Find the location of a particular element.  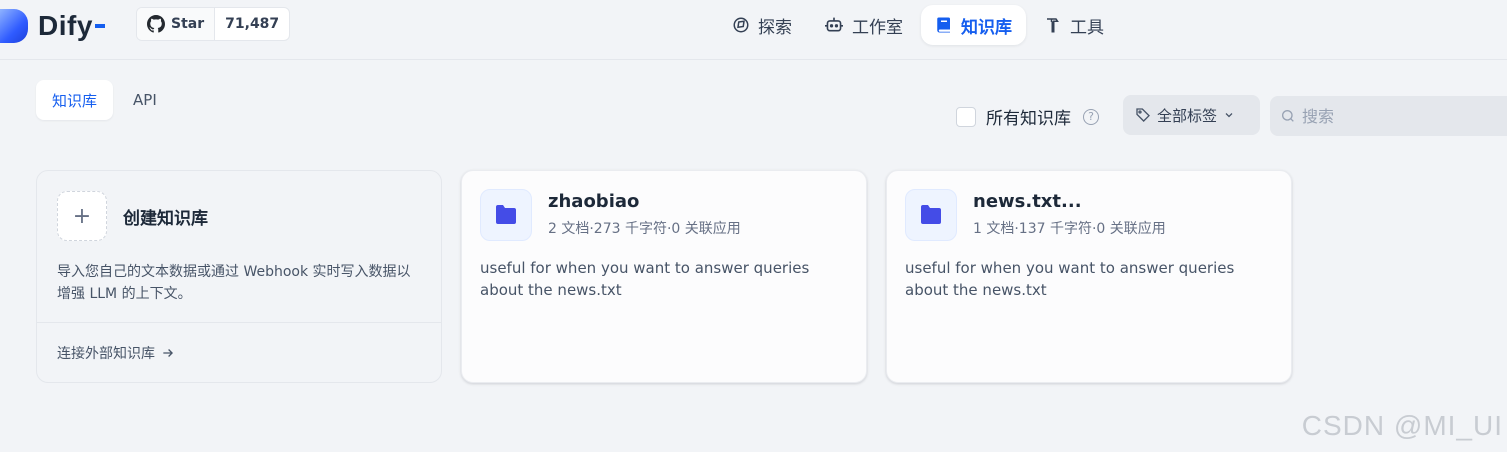

robot-icon is located at coordinates (834, 24).